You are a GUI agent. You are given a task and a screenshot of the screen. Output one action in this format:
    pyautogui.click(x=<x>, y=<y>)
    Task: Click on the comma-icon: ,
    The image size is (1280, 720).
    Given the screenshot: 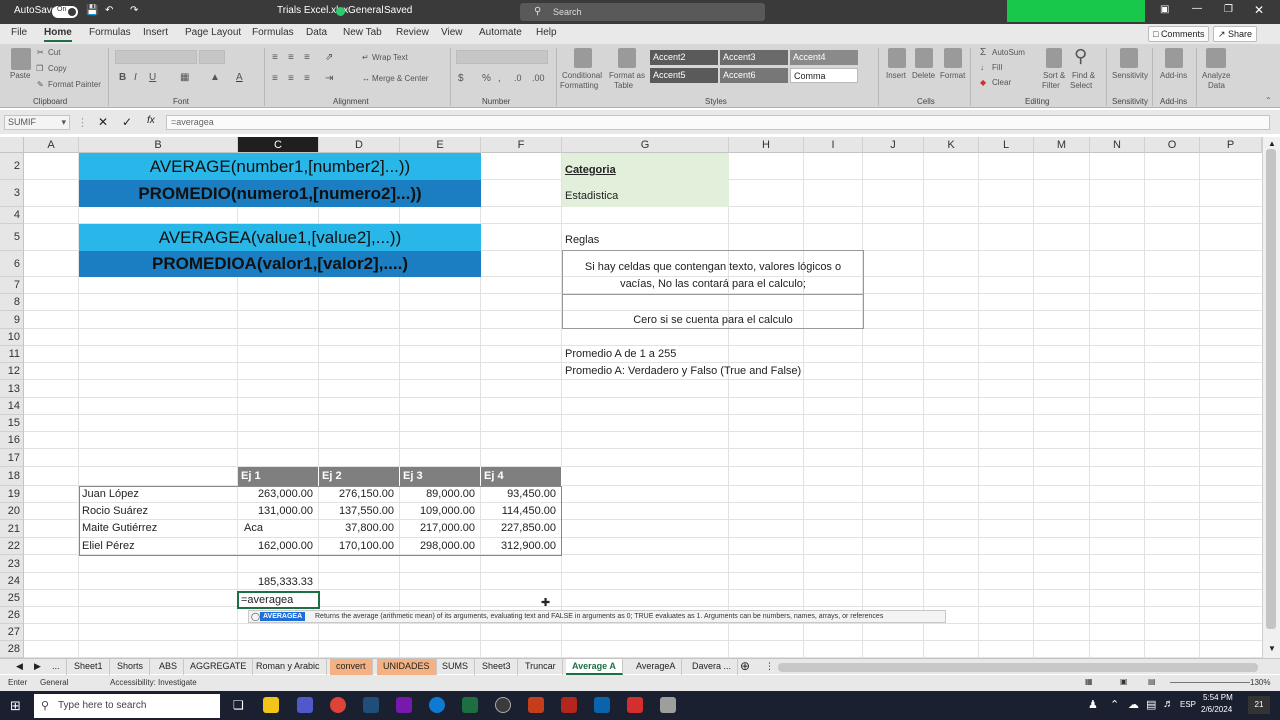 What is the action you would take?
    pyautogui.click(x=499, y=78)
    